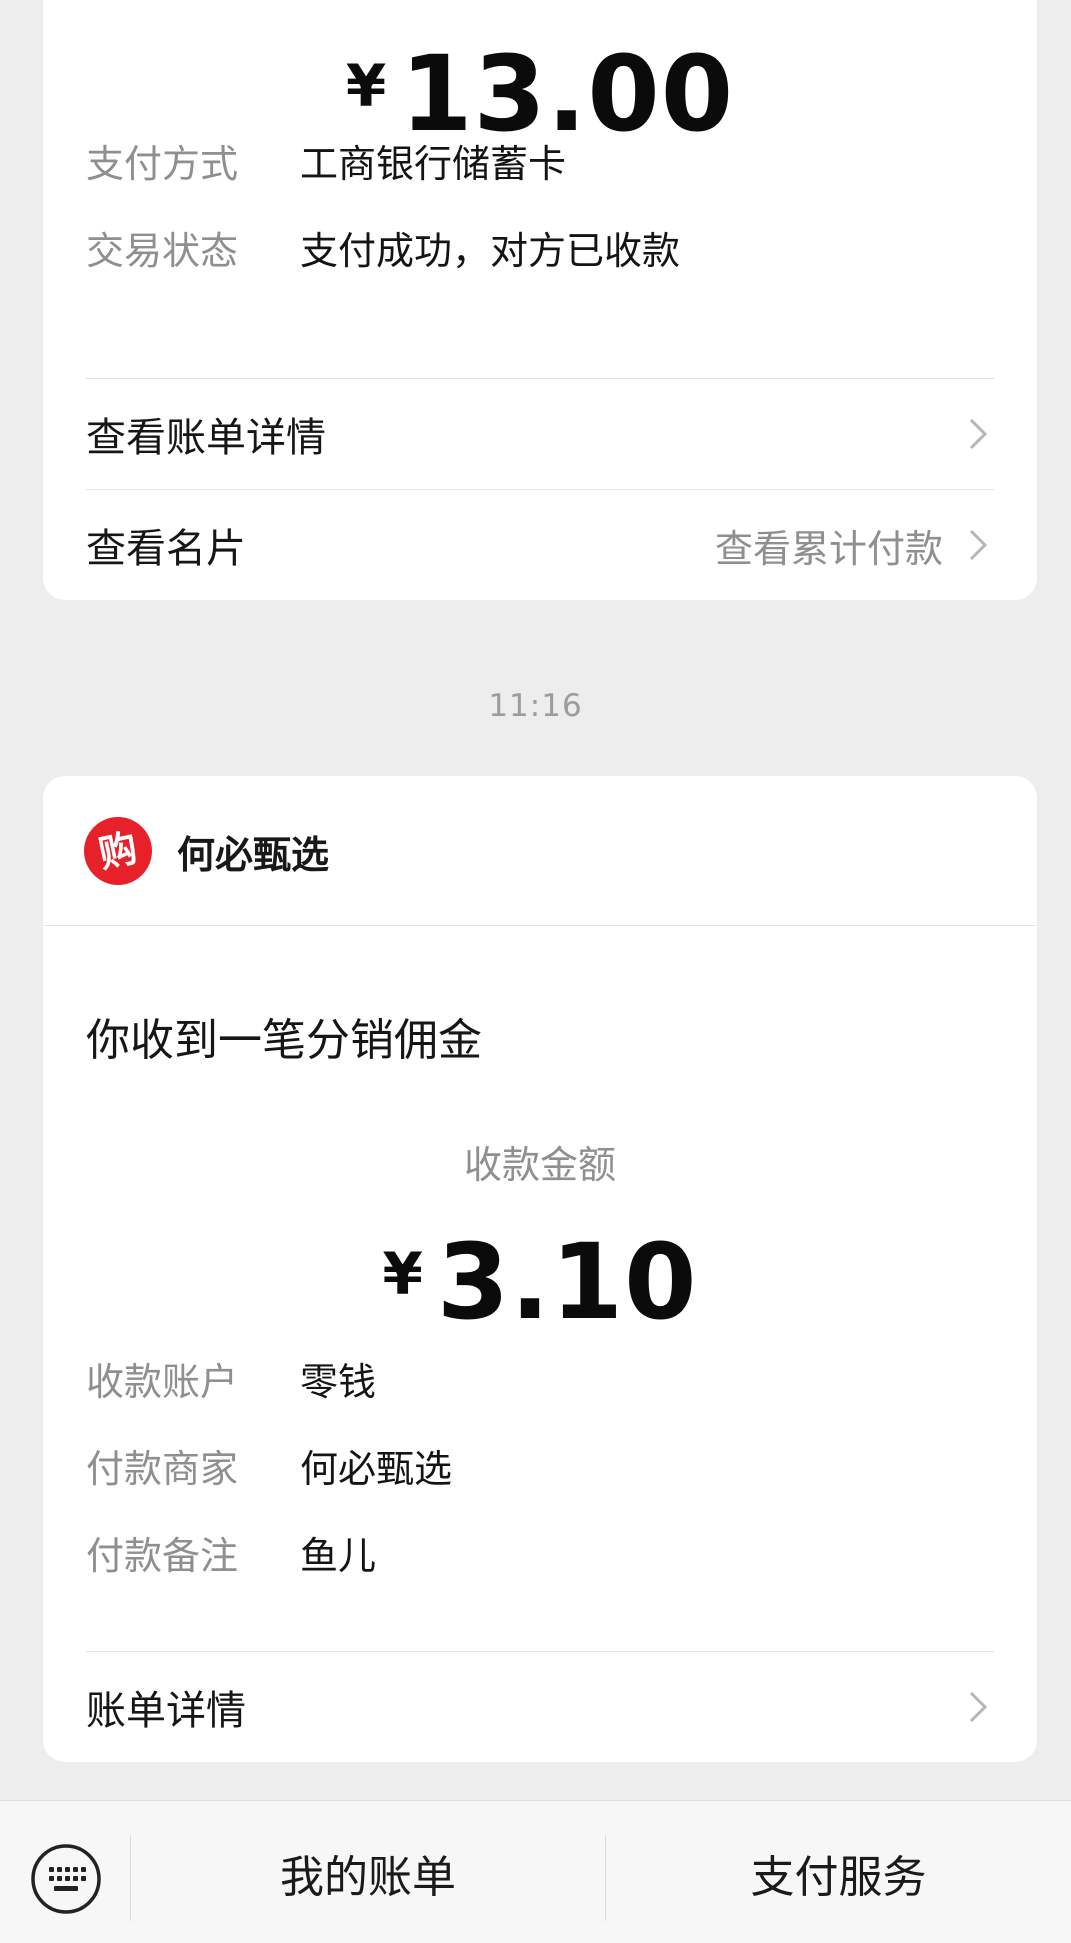 The height and width of the screenshot is (1943, 1071). What do you see at coordinates (368, 1872) in the screenshot?
I see `menu-my-bills: 我的账单` at bounding box center [368, 1872].